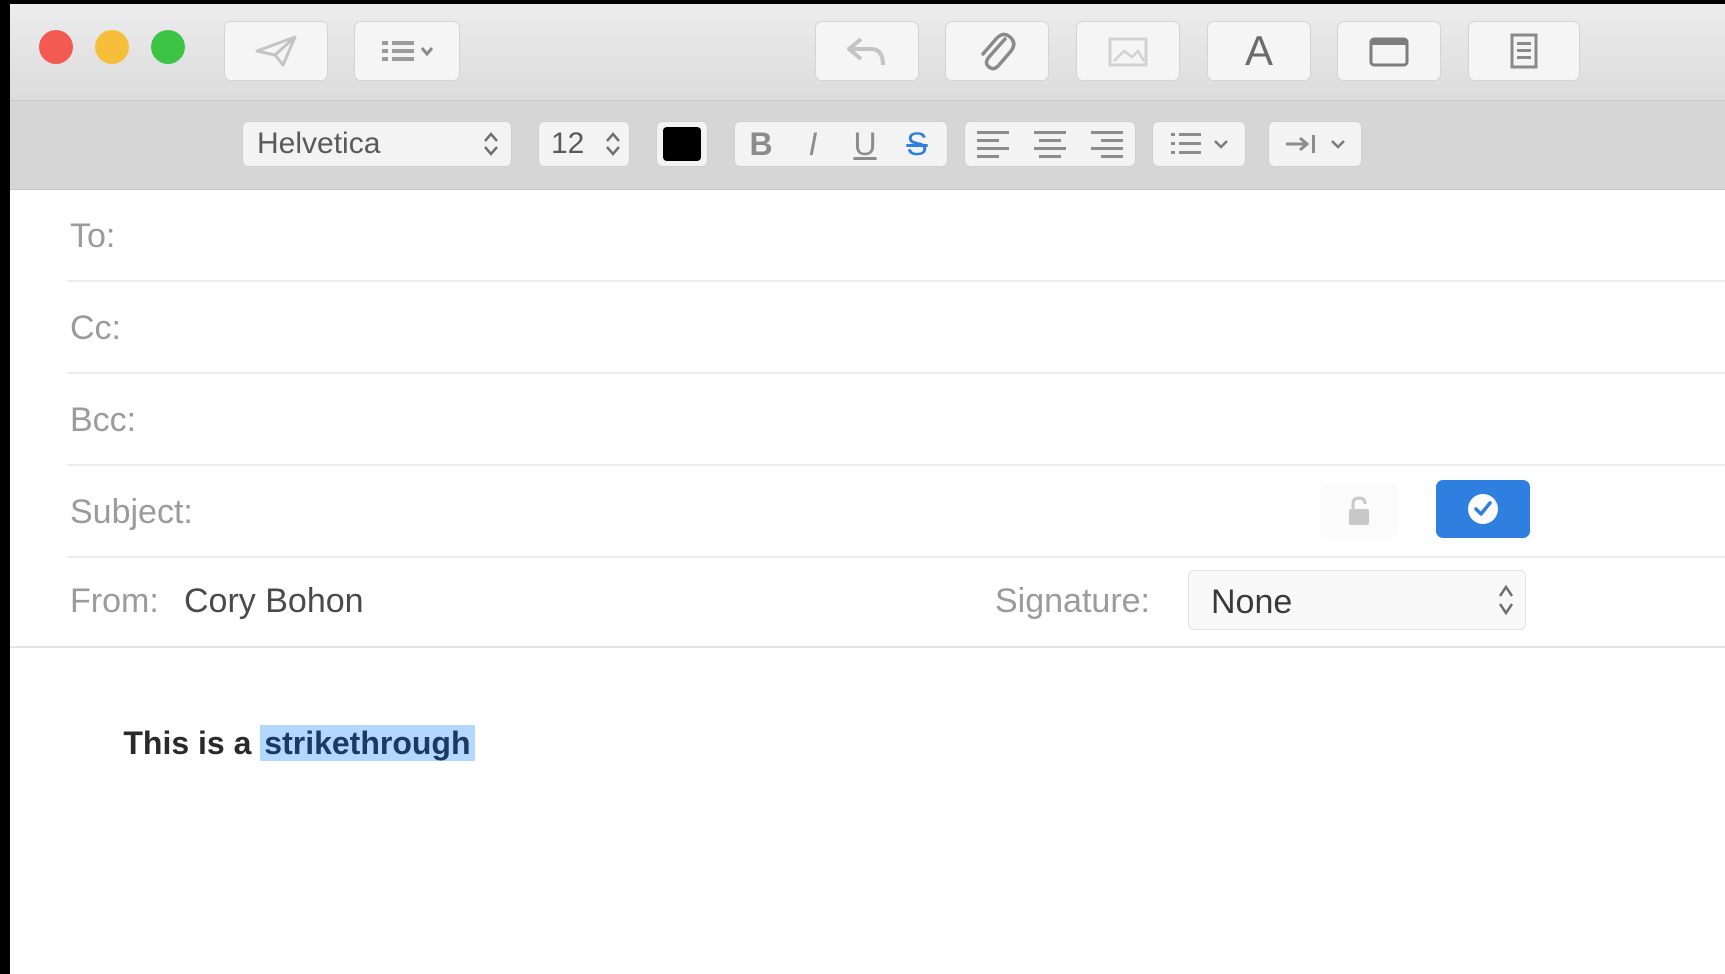  I want to click on reply-icon, so click(866, 51).